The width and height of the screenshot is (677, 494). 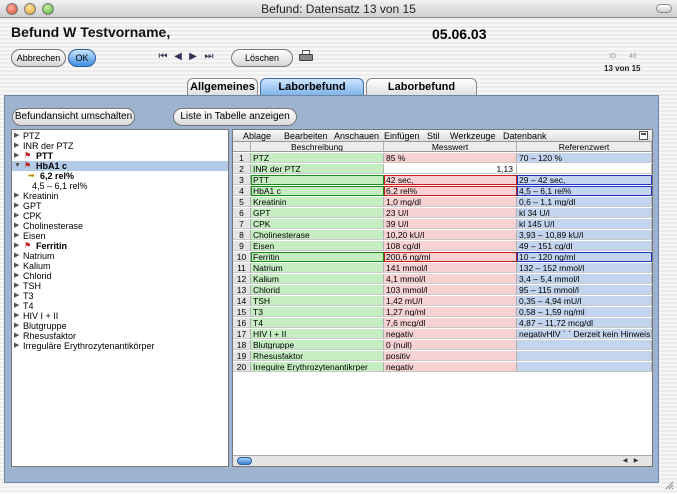 I want to click on measured-value-cell: 39 U/l, so click(x=450, y=224).